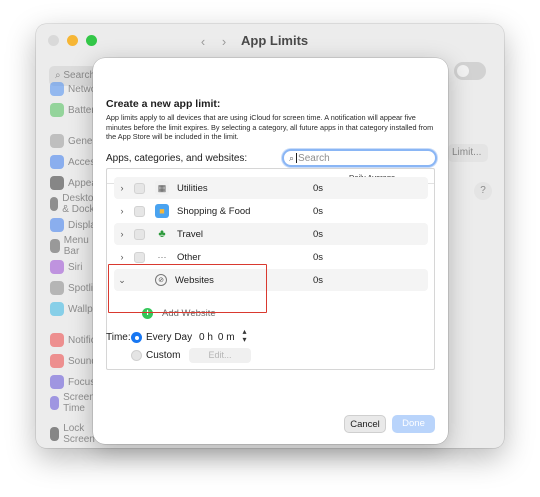 This screenshot has width=540, height=497. I want to click on custom-label: Custom, so click(163, 355).